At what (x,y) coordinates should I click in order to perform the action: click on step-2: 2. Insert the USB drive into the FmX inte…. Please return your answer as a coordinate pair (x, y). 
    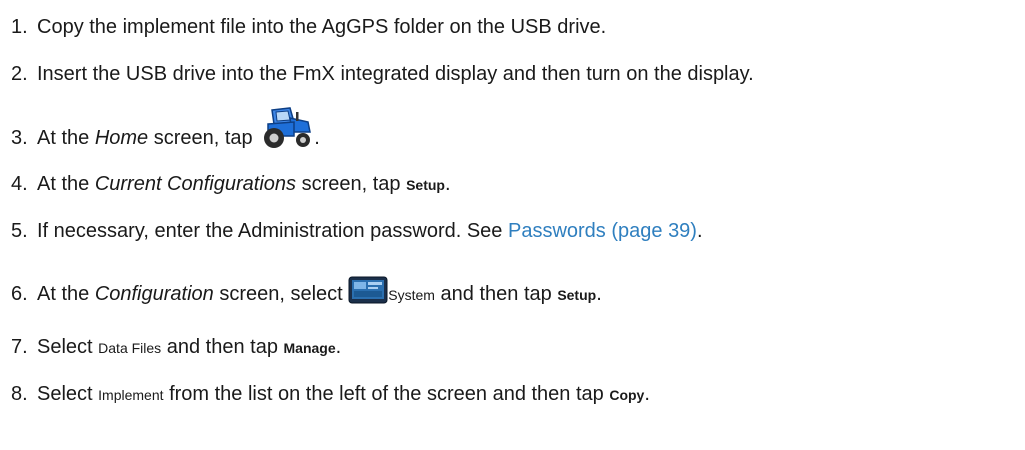
    Looking at the image, I should click on (382, 74).